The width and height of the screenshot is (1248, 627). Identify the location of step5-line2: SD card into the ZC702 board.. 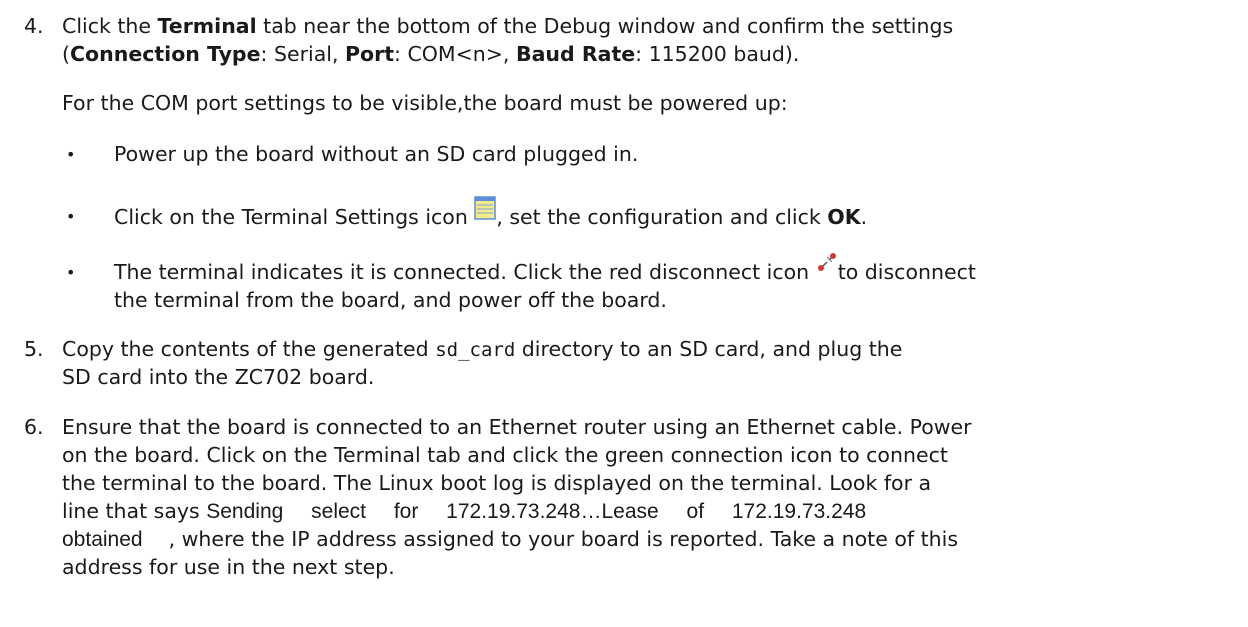
(218, 377).